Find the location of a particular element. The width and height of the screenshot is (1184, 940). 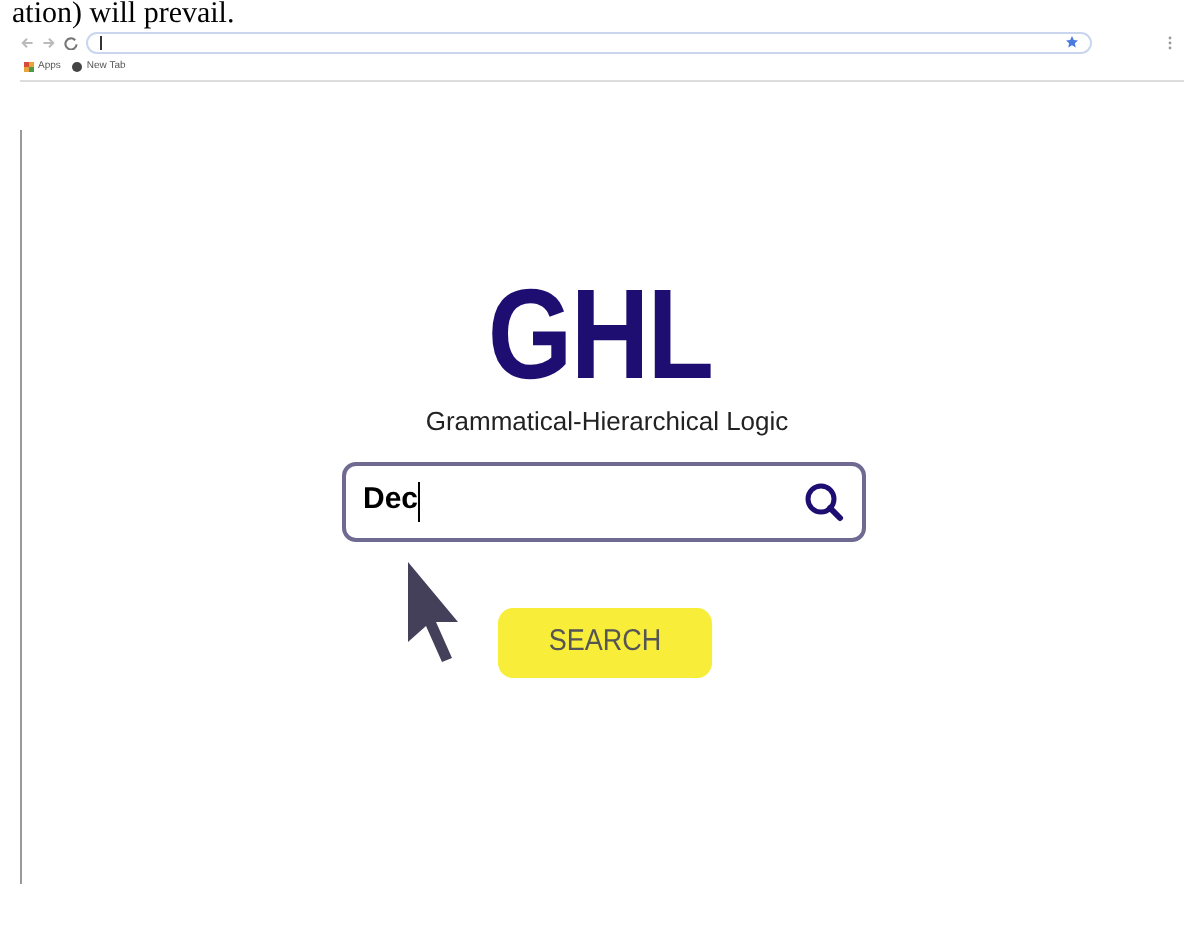

search-button: SEARCH is located at coordinates (605, 642).